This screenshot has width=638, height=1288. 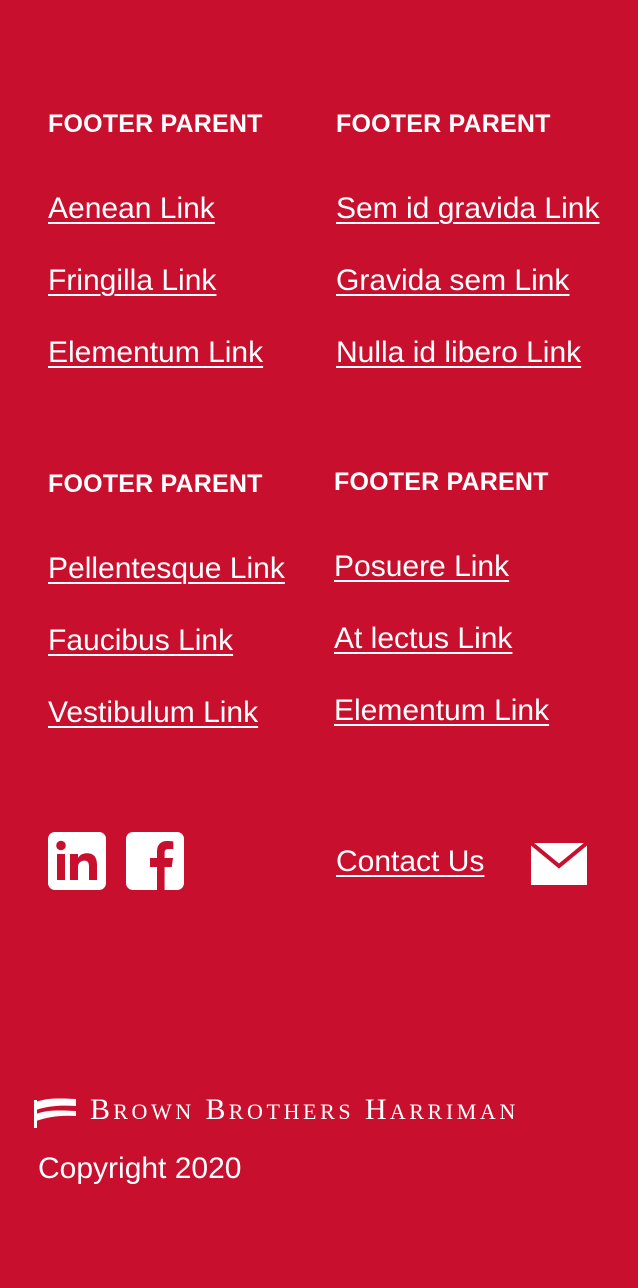 I want to click on mail-icon, so click(x=559, y=864).